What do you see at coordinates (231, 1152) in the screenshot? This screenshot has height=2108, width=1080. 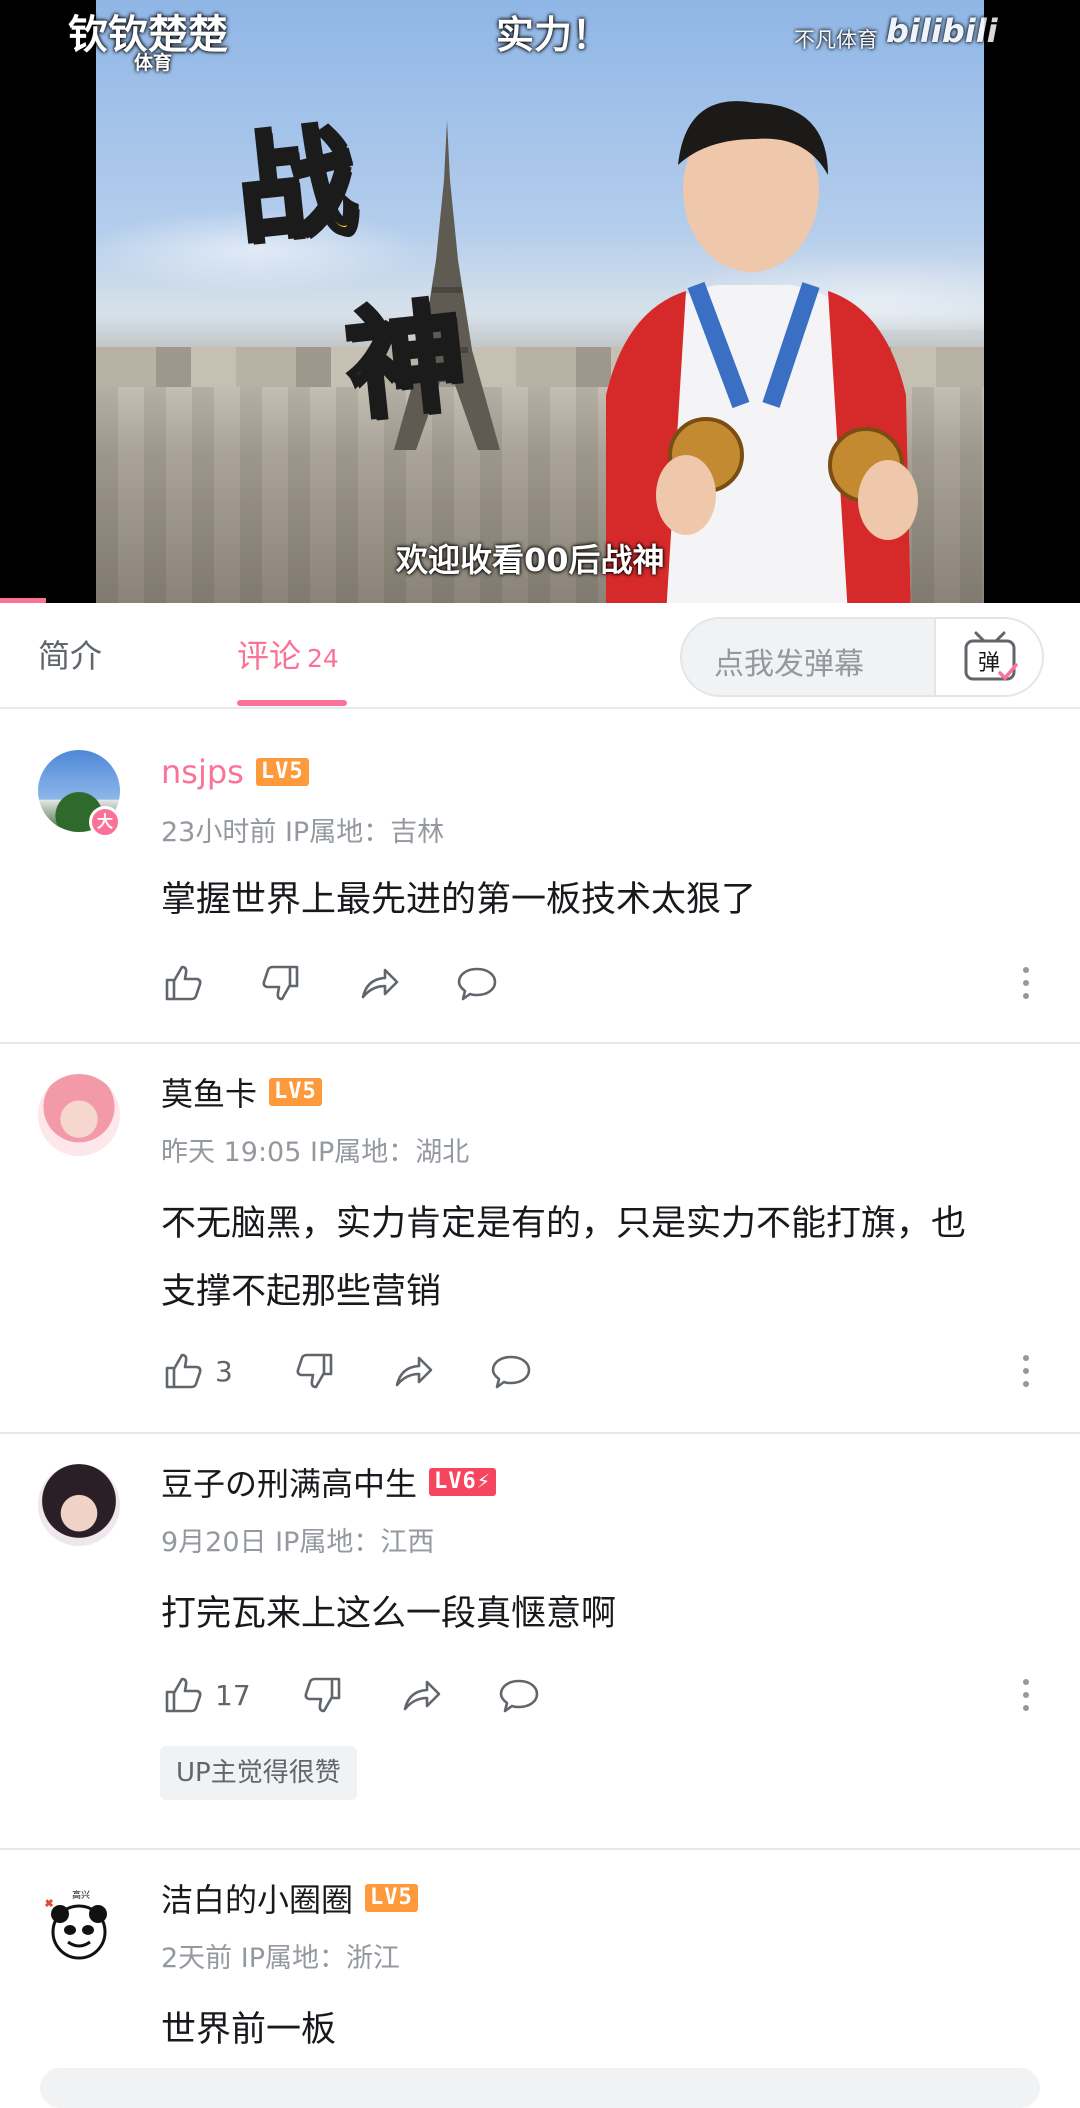 I see `comment-time: 昨天 19:05` at bounding box center [231, 1152].